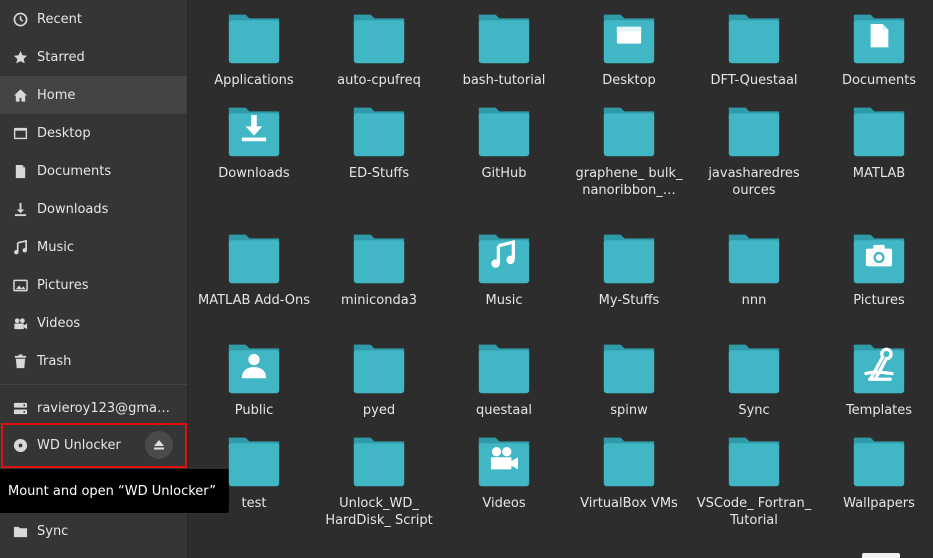 Image resolution: width=933 pixels, height=558 pixels. Describe the element at coordinates (93, 247) in the screenshot. I see `sidebar-item-music: Music` at that location.